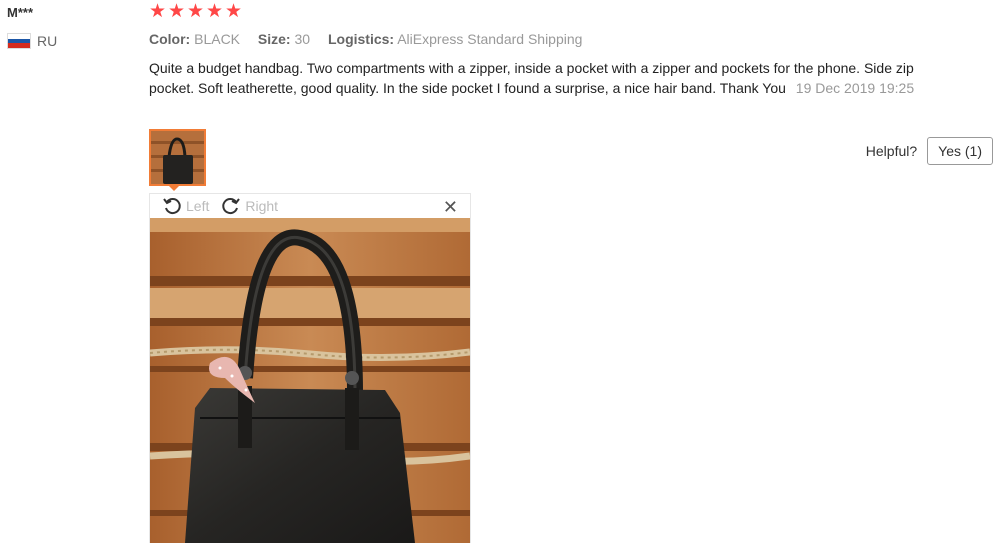  I want to click on rotate-left-icon, so click(172, 206).